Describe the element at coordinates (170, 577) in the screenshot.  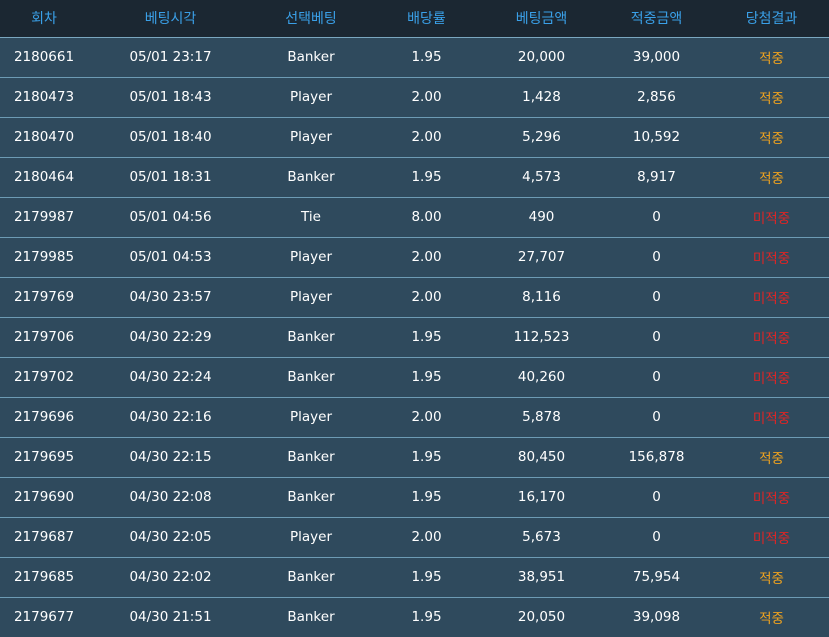
I see `cell-bet-time: 04/30 22:02` at that location.